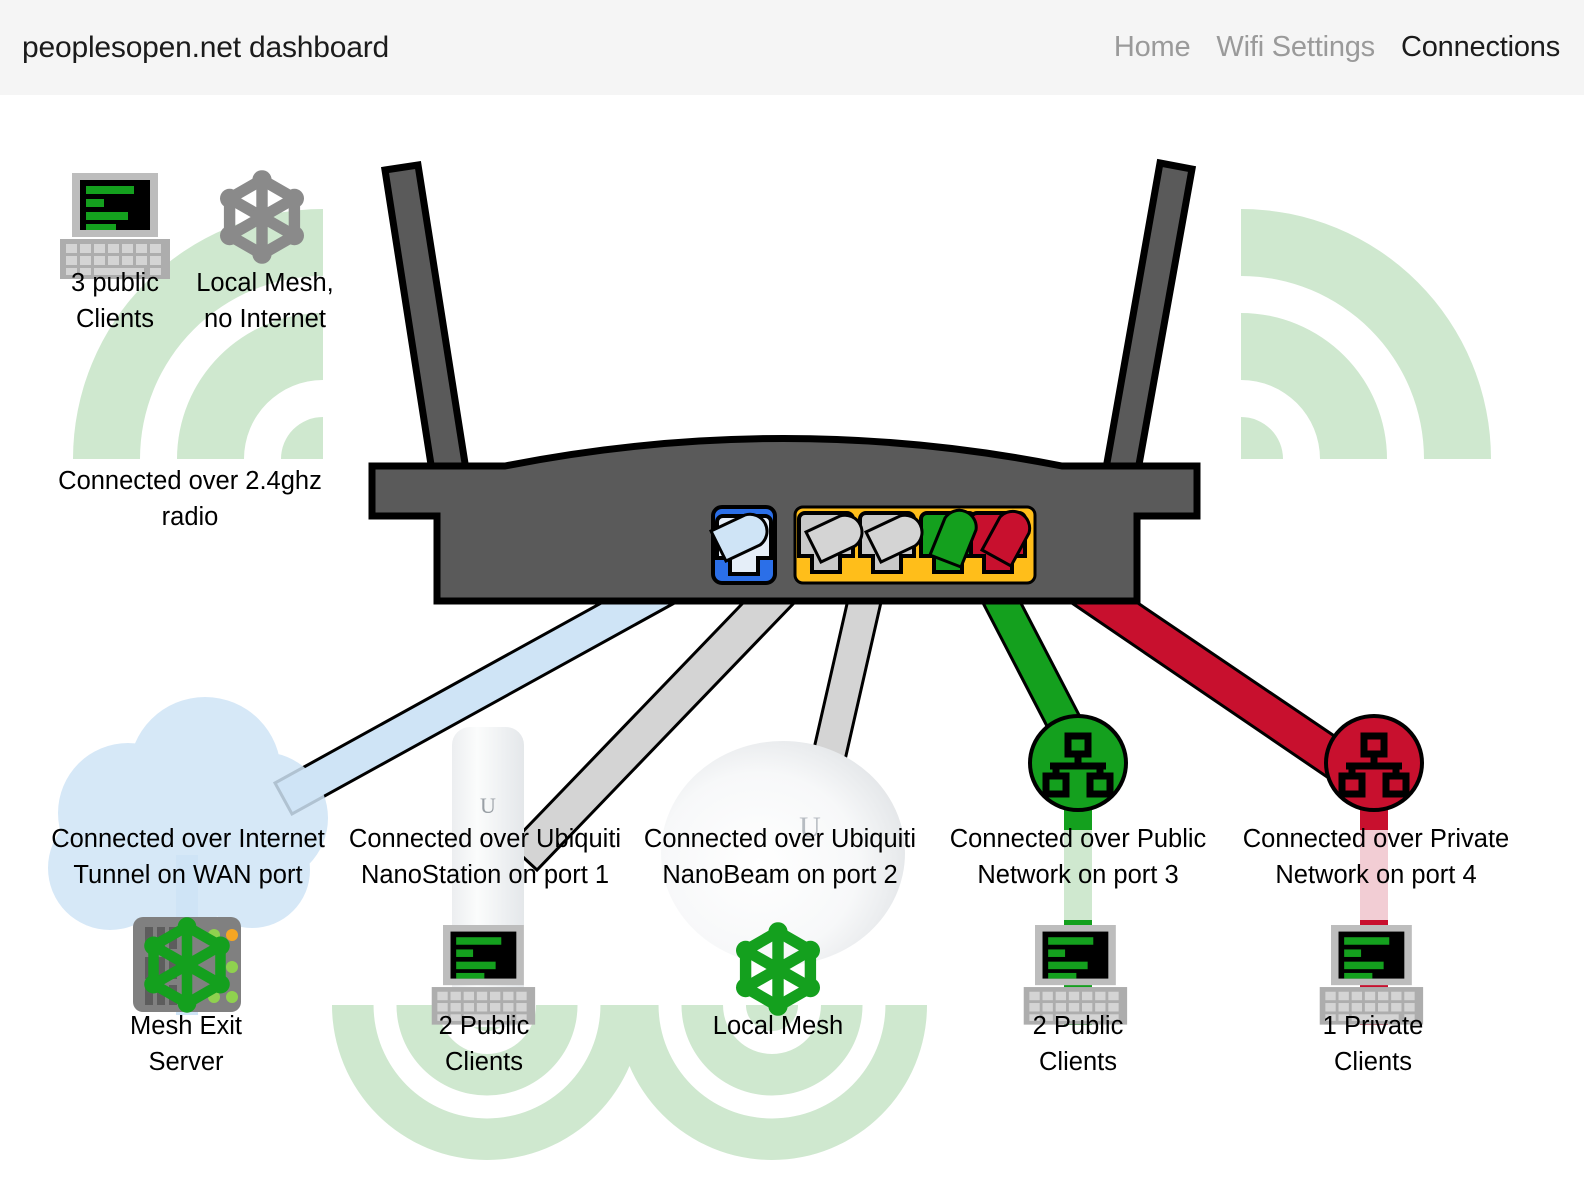 The width and height of the screenshot is (1584, 1200). What do you see at coordinates (427, 334) in the screenshot?
I see `router-antenna-left` at bounding box center [427, 334].